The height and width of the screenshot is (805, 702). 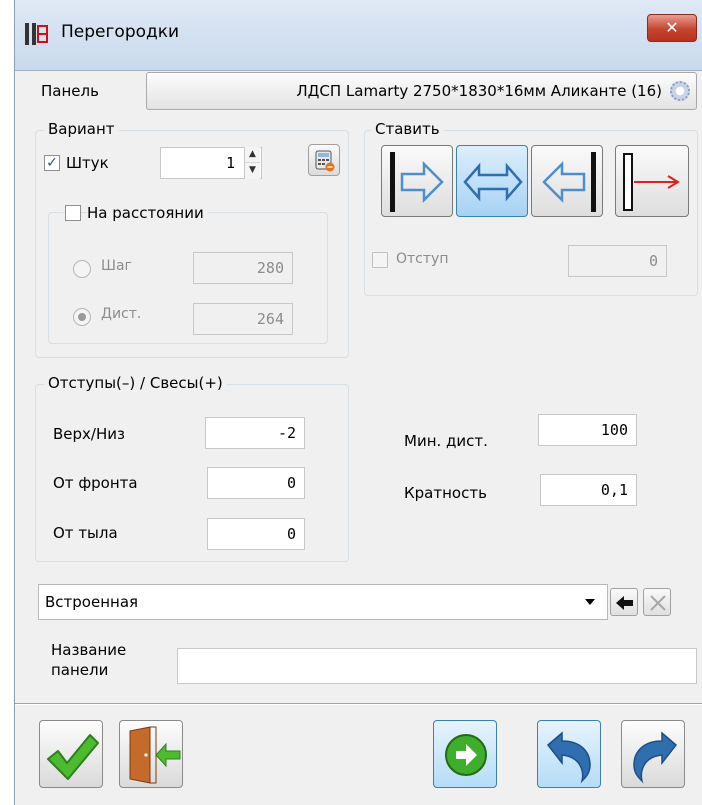 I want to click on variant-group-title: Вариант, so click(x=81, y=129).